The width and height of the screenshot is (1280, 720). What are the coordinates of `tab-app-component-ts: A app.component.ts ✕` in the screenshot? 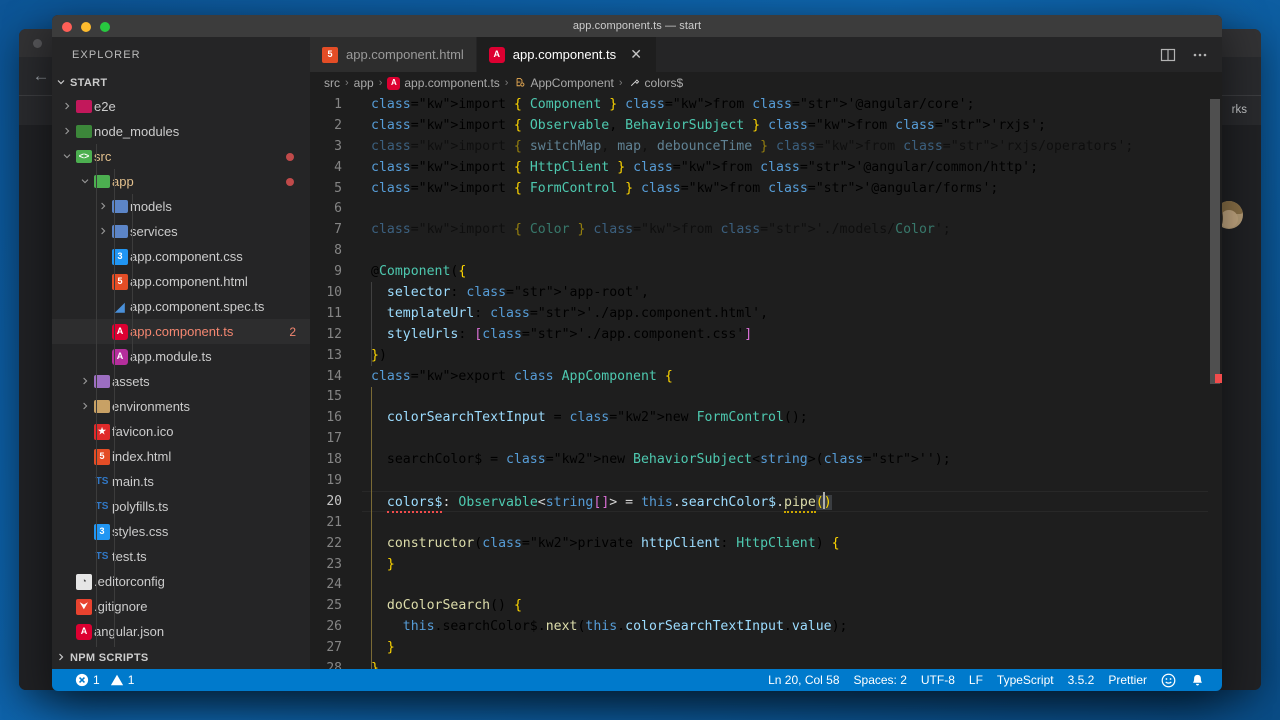 It's located at (567, 54).